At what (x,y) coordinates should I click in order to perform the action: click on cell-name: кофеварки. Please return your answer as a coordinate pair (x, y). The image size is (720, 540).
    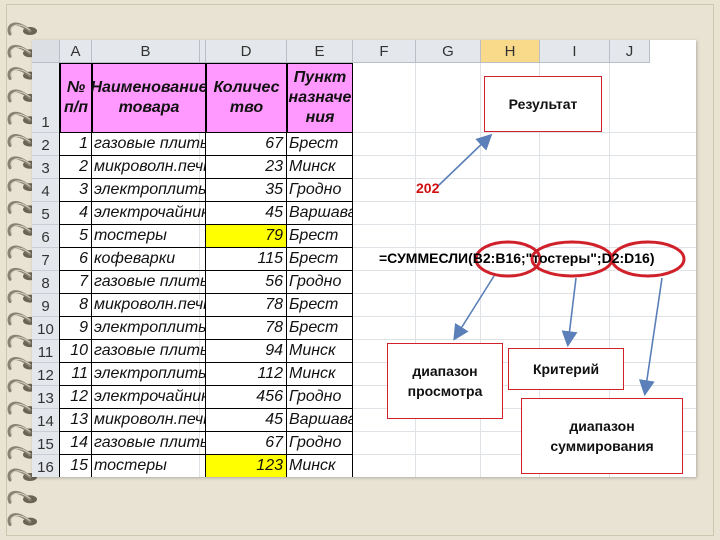
    Looking at the image, I should click on (149, 259).